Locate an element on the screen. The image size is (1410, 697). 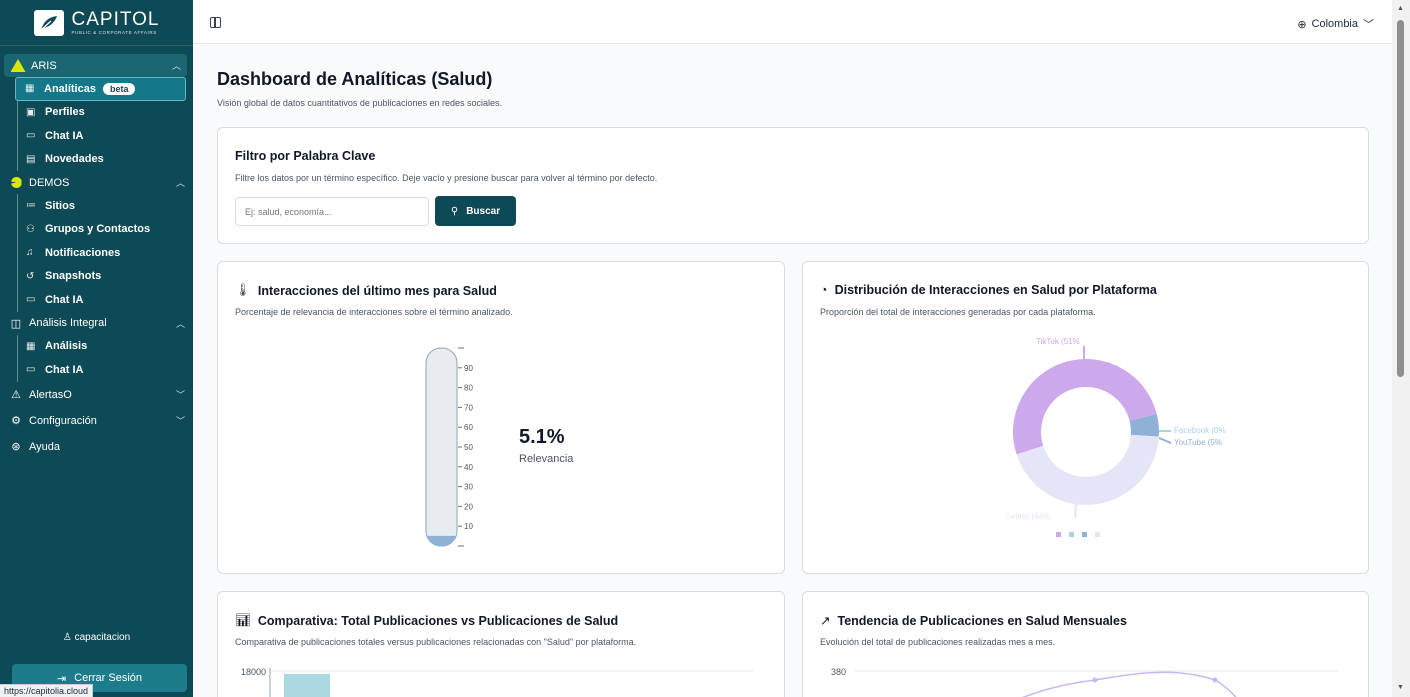
sidebar-item-chat-ia-analisis: ▭ Chat IA is located at coordinates (105, 370).